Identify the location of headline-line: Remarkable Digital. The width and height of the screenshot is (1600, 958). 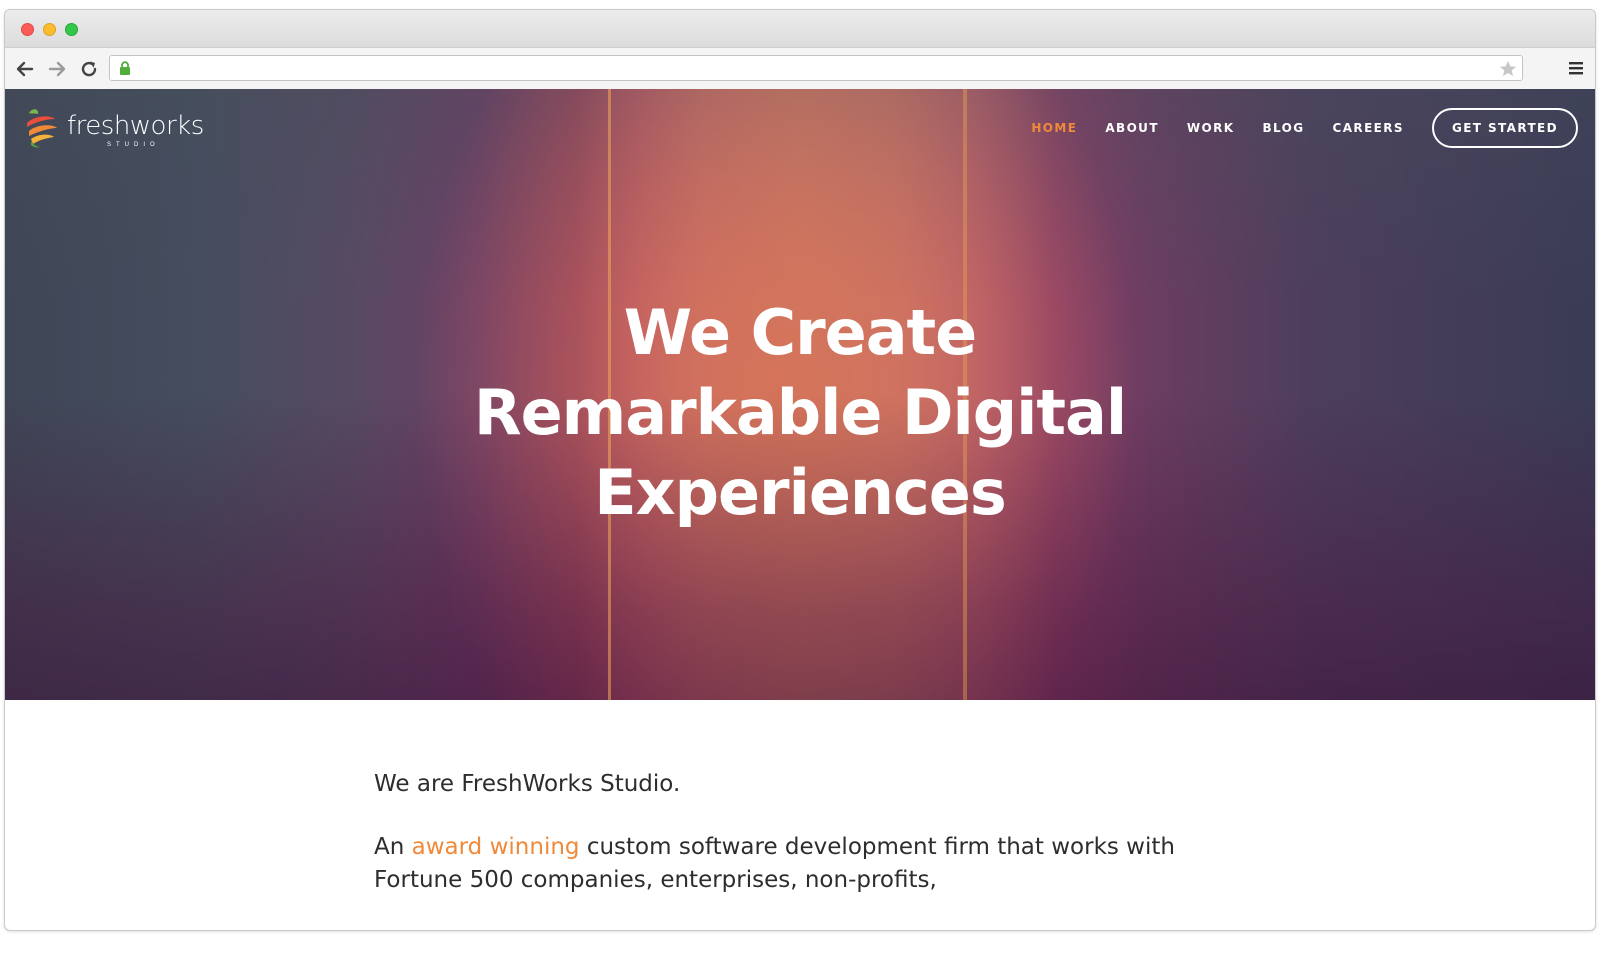
(800, 412).